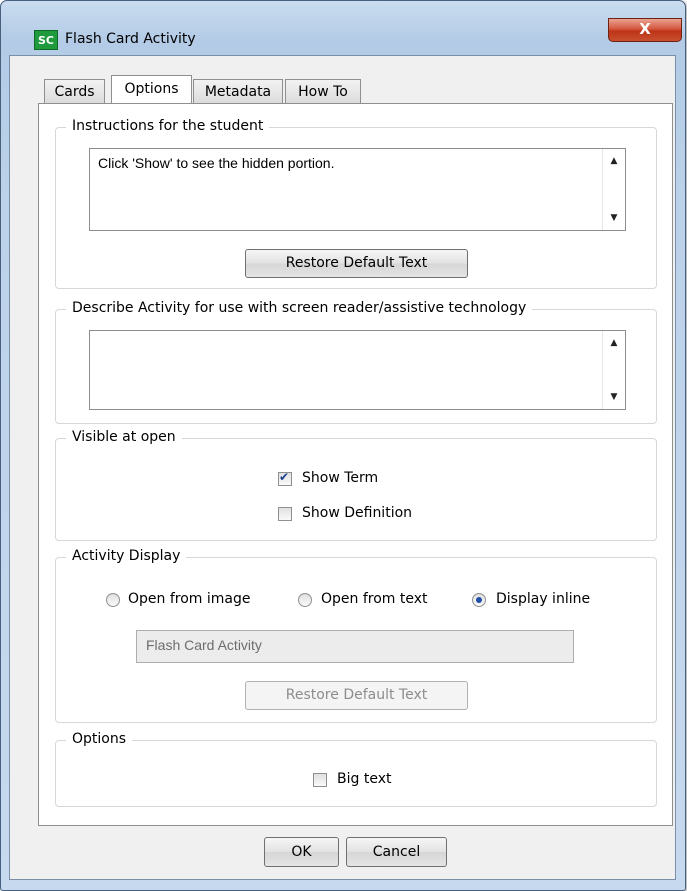 The image size is (687, 891). Describe the element at coordinates (613, 189) in the screenshot. I see `instructions-scrollbar: ▲ ▼` at that location.